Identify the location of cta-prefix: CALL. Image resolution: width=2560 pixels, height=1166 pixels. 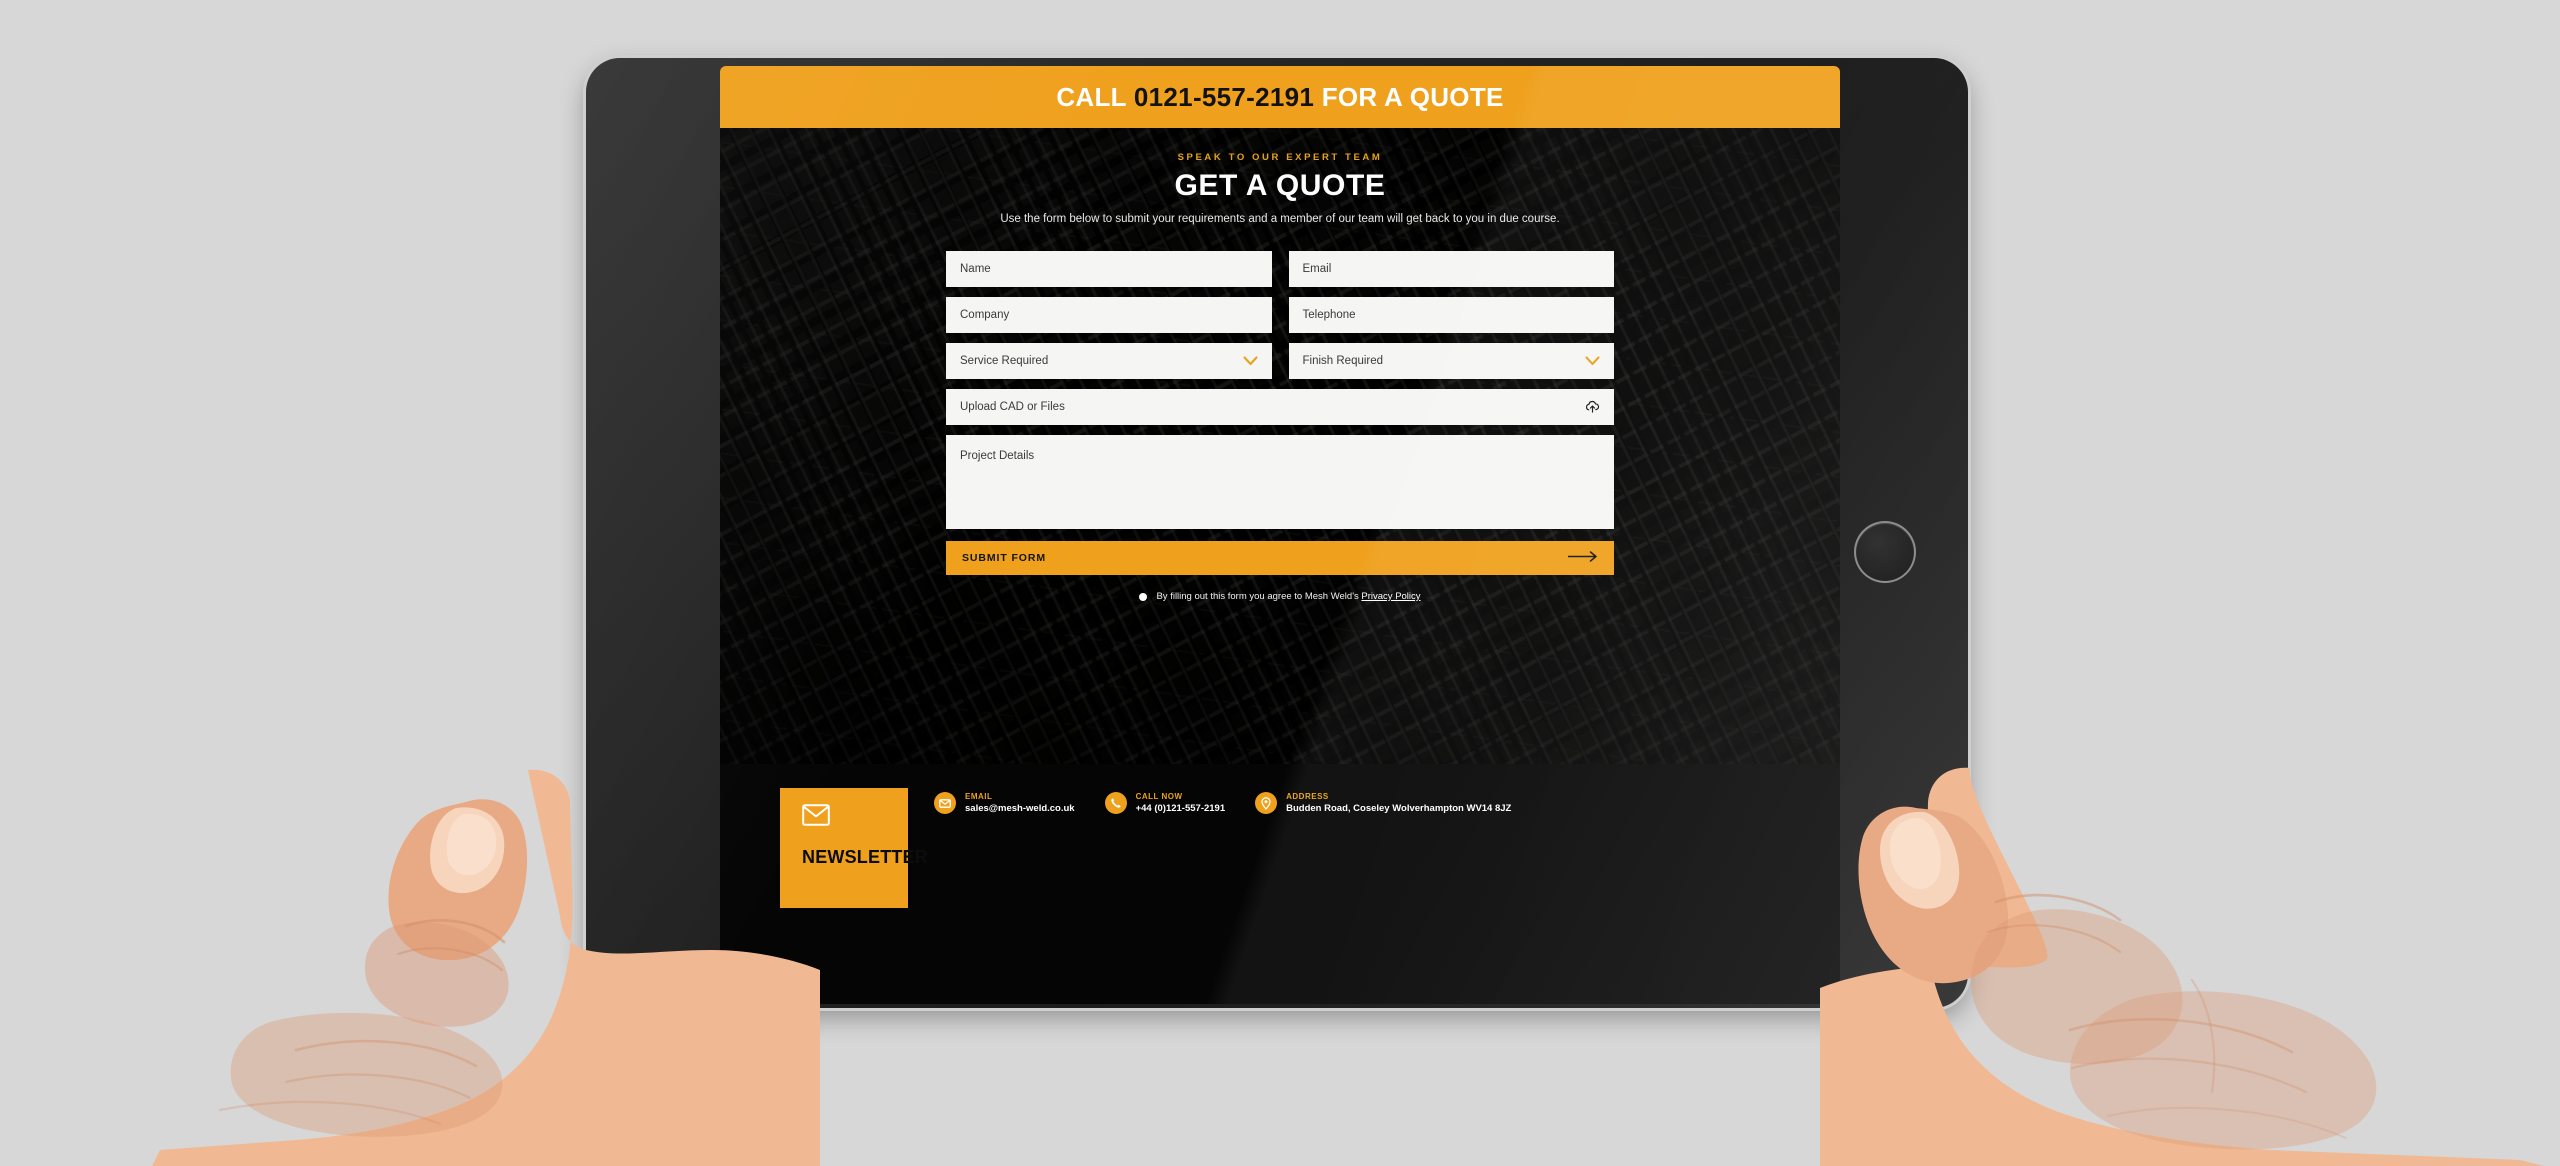
(1091, 96).